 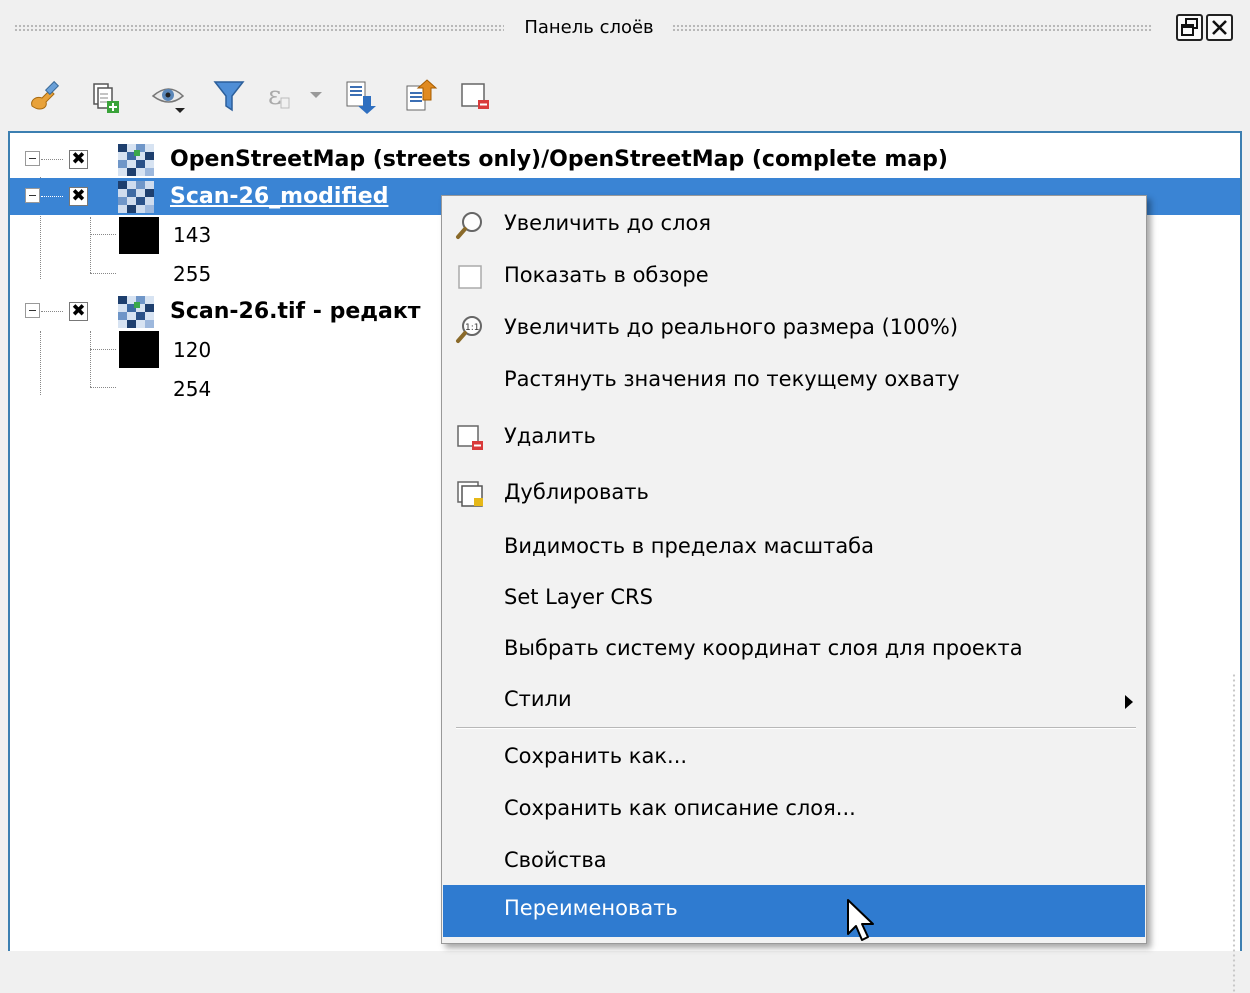 I want to click on mouse-pointer-icon, so click(x=860, y=920).